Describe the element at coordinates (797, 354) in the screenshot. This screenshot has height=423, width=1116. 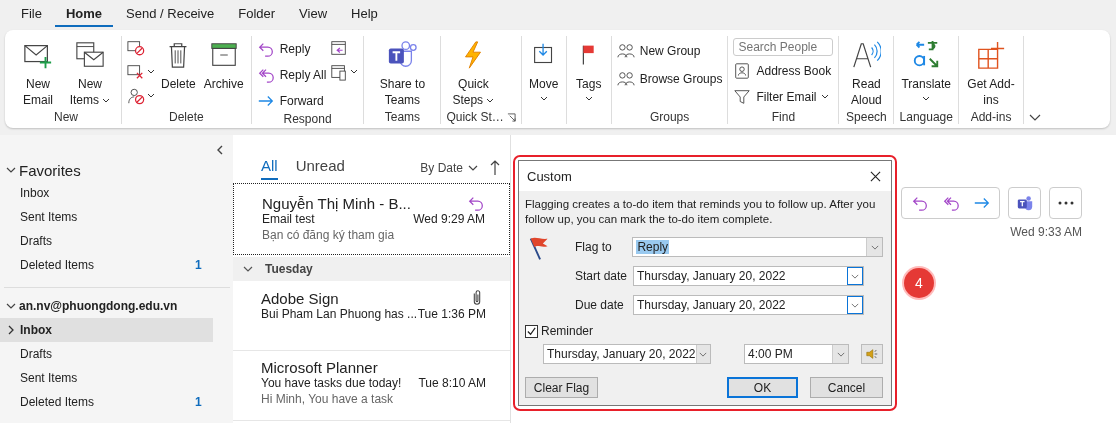
I see `reminder-time-combo: 4:00 PM` at that location.